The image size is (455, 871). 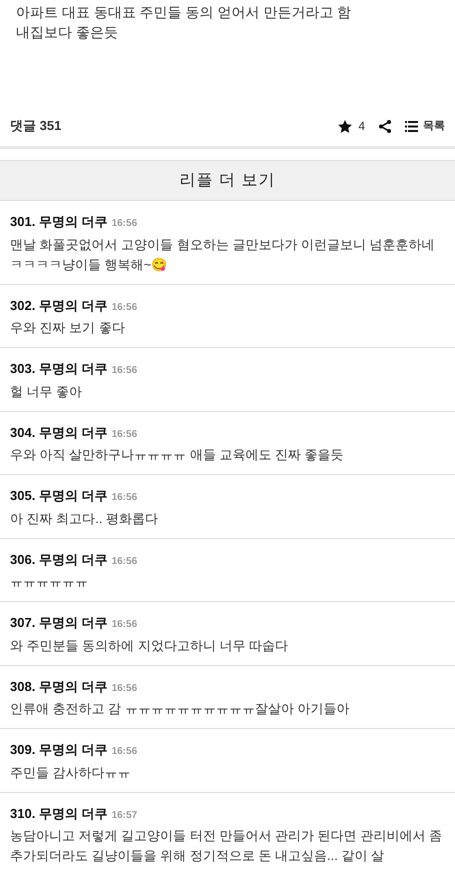 I want to click on comment-text: ㅠㅠㅠㅠㅠㅠ, so click(x=49, y=582).